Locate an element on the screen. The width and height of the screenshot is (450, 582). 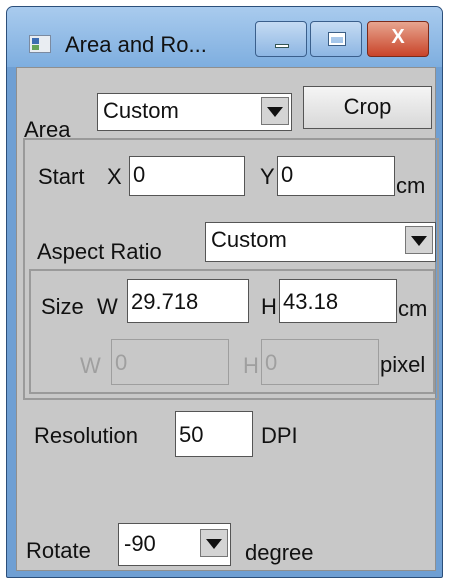
size-label: Size is located at coordinates (62, 306).